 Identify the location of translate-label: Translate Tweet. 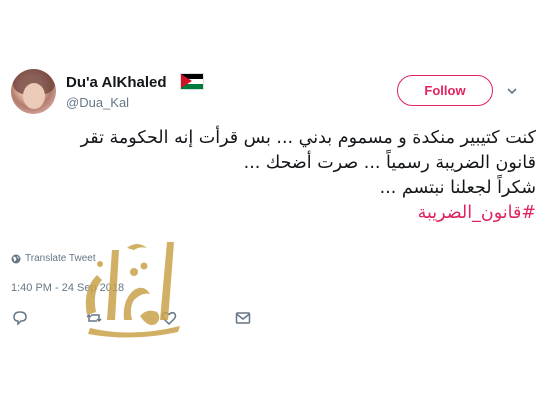
(60, 258).